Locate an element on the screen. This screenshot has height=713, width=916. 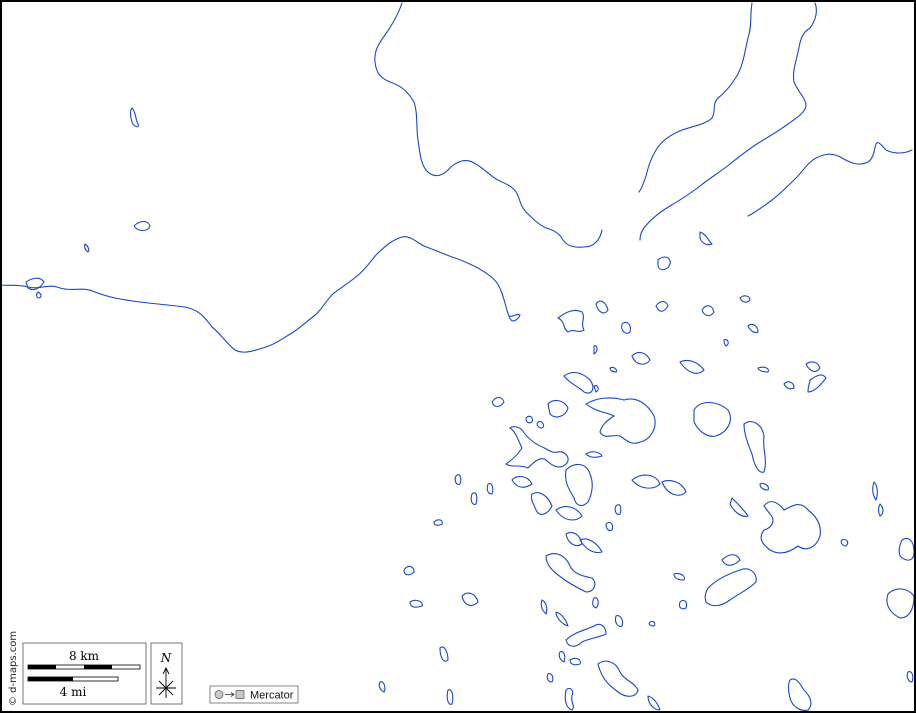
scale-mi-label: 4 mi is located at coordinates (73, 692).